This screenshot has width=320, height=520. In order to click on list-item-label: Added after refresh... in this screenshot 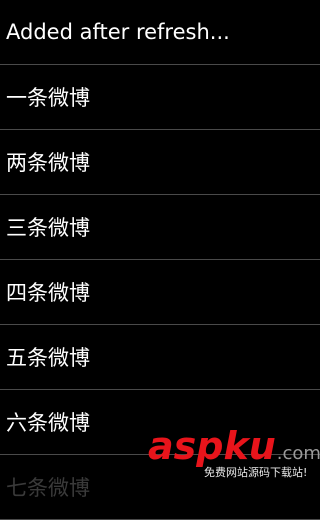, I will do `click(118, 32)`.